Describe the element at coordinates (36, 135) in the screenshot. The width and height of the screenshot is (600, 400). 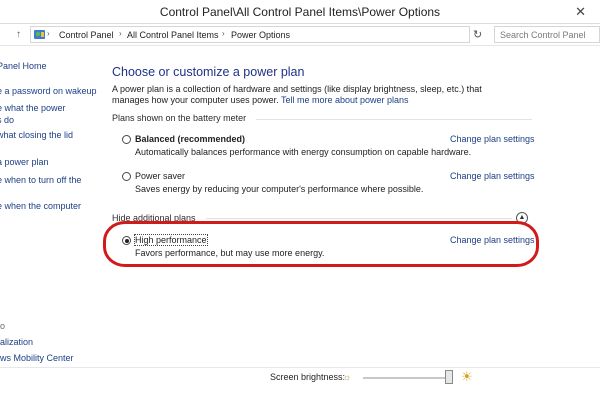
I see `sidebar-link-closing-lid: what closing the lid` at that location.